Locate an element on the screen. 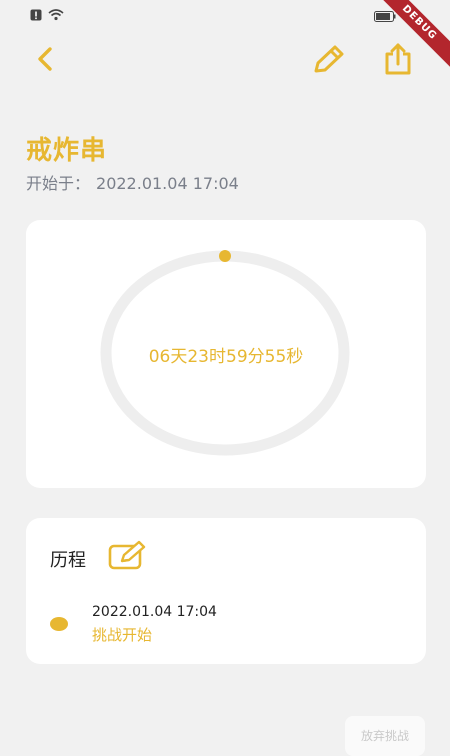 Image resolution: width=450 pixels, height=756 pixels. give-up-button: 放弃挑战 is located at coordinates (385, 736).